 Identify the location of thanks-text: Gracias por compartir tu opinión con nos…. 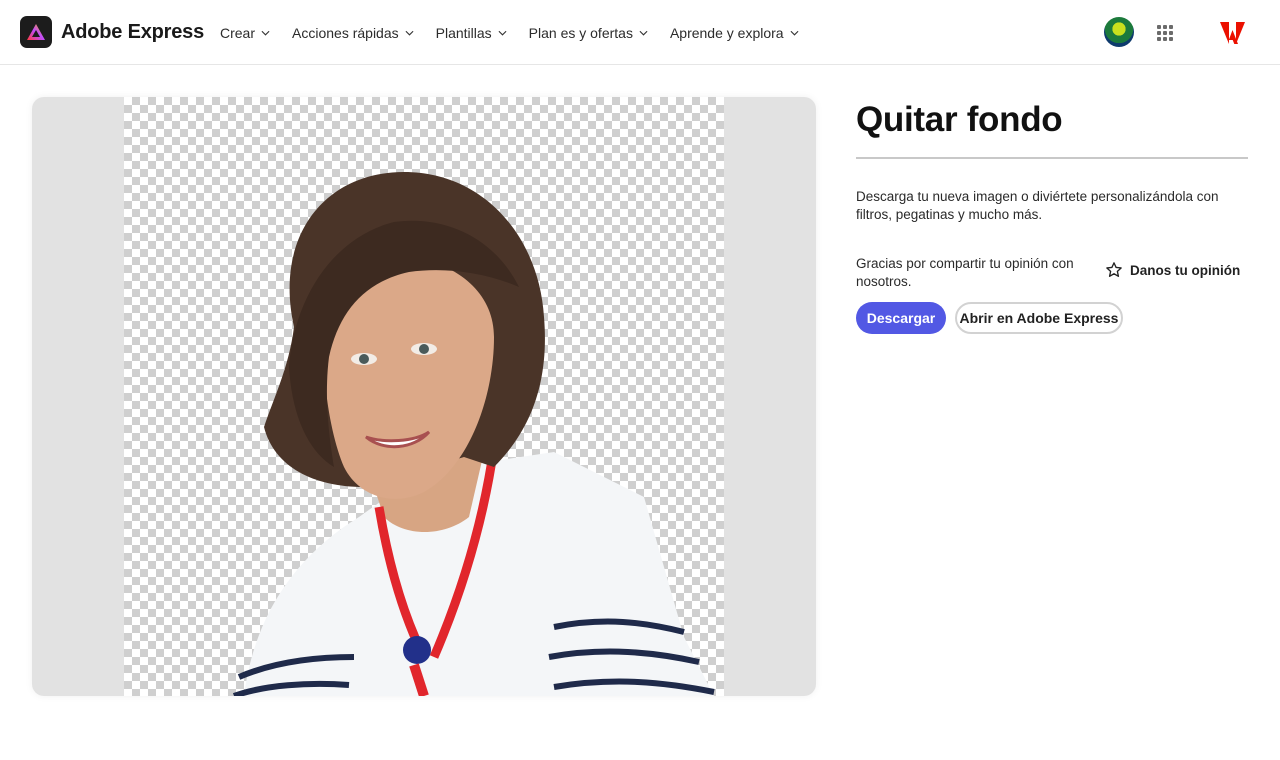
(965, 272).